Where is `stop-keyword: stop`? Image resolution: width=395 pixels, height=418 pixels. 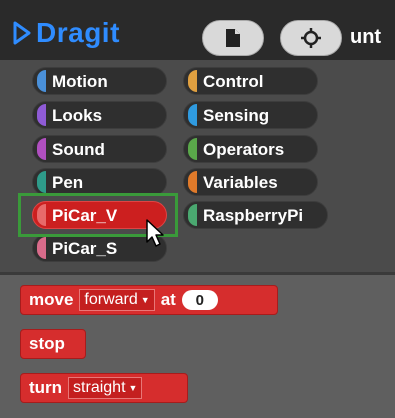 stop-keyword: stop is located at coordinates (47, 343).